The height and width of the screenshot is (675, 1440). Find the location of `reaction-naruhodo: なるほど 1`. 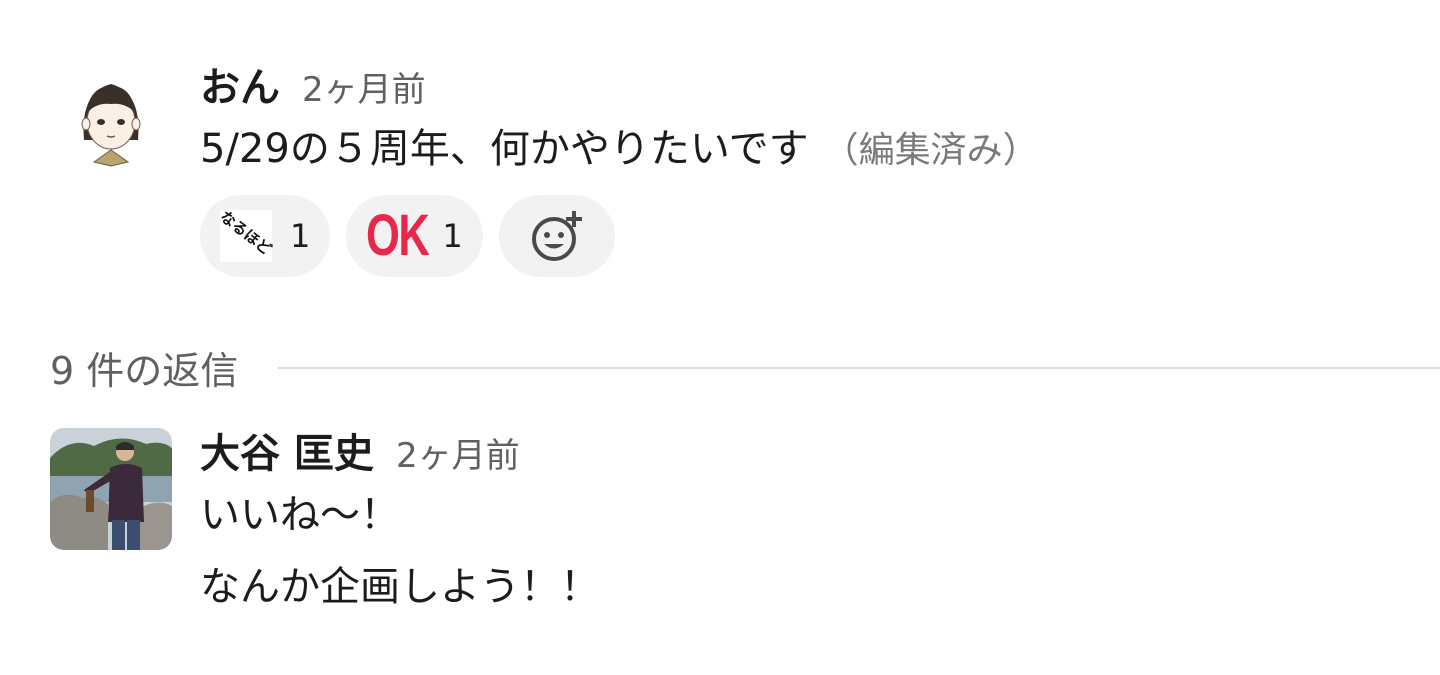

reaction-naruhodo: なるほど 1 is located at coordinates (265, 236).